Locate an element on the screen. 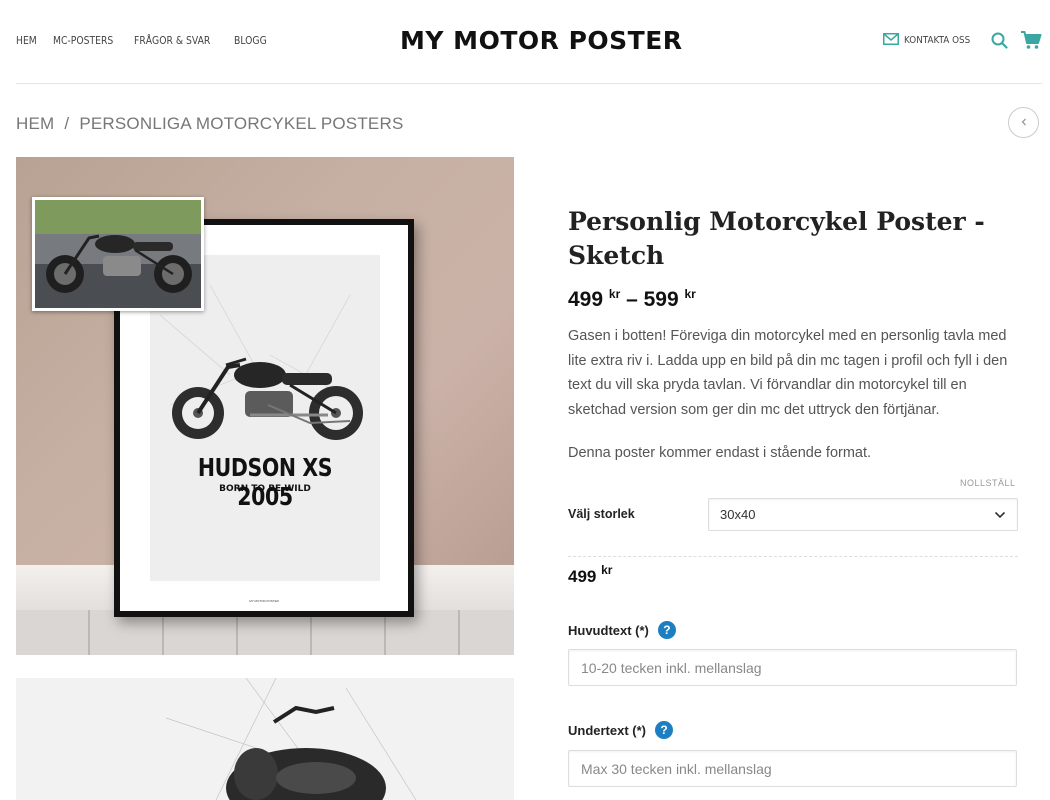  nav-item-blogg: BLOGG is located at coordinates (250, 41).